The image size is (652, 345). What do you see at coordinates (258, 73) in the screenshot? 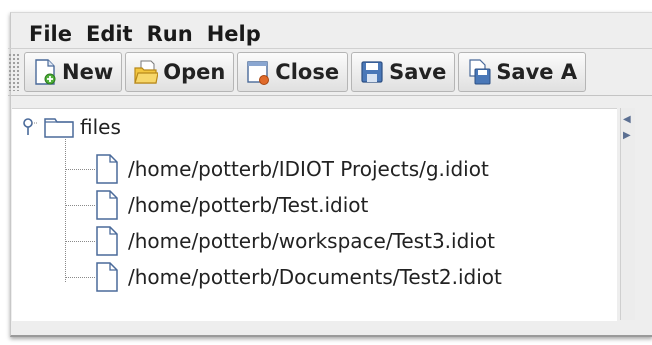
I see `close-document-icon` at bounding box center [258, 73].